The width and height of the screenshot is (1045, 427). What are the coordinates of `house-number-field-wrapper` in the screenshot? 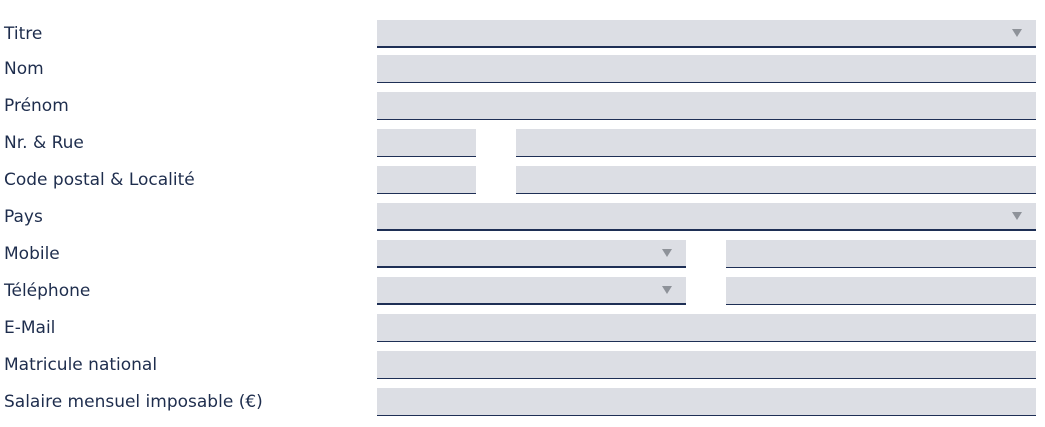 It's located at (426, 143).